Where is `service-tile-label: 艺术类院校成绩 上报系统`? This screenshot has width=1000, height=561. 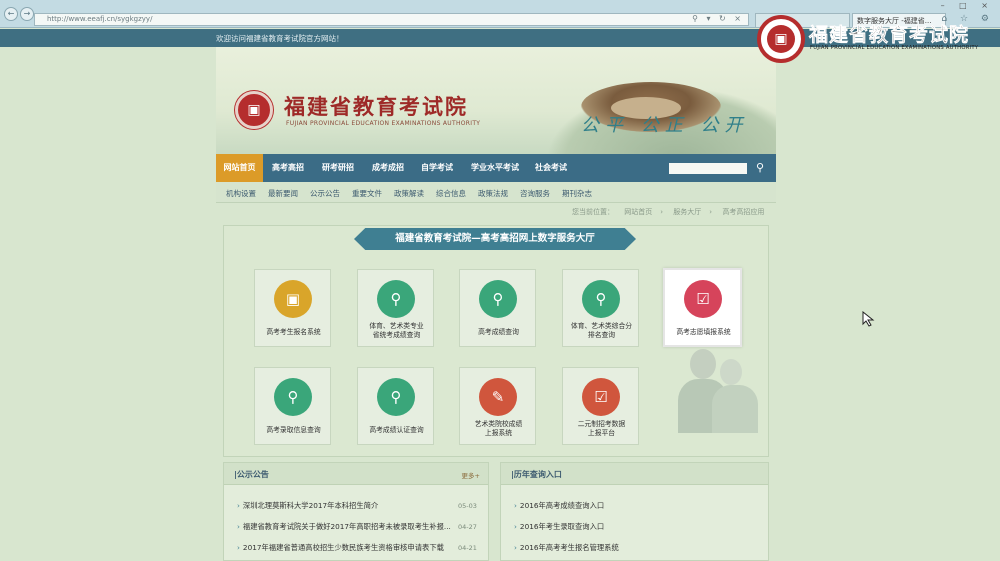
service-tile-label: 艺术类院校成绩 上报系统 is located at coordinates (498, 429).